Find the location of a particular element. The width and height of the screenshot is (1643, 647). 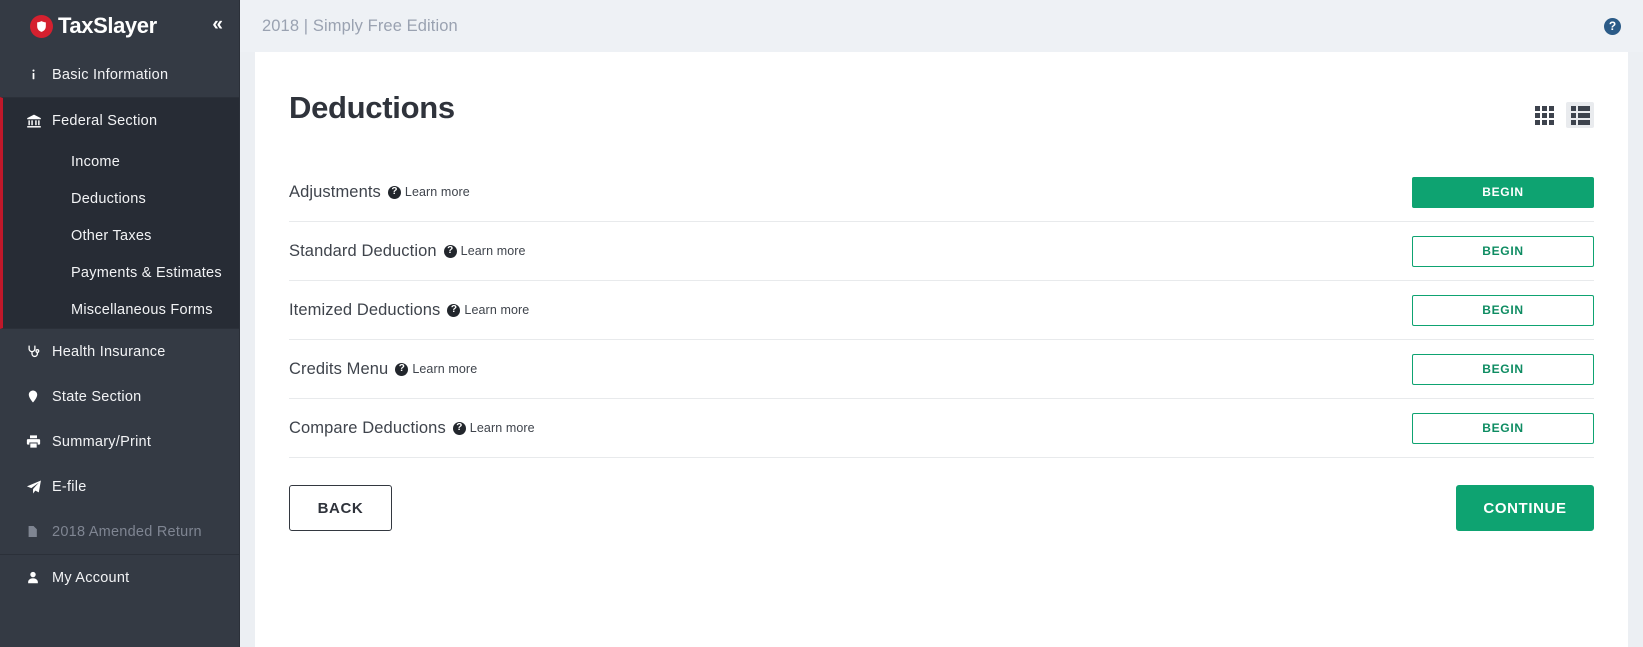

sidebar-subitem-miscellaneous-forms: Miscellaneous Forms is located at coordinates (121, 309).